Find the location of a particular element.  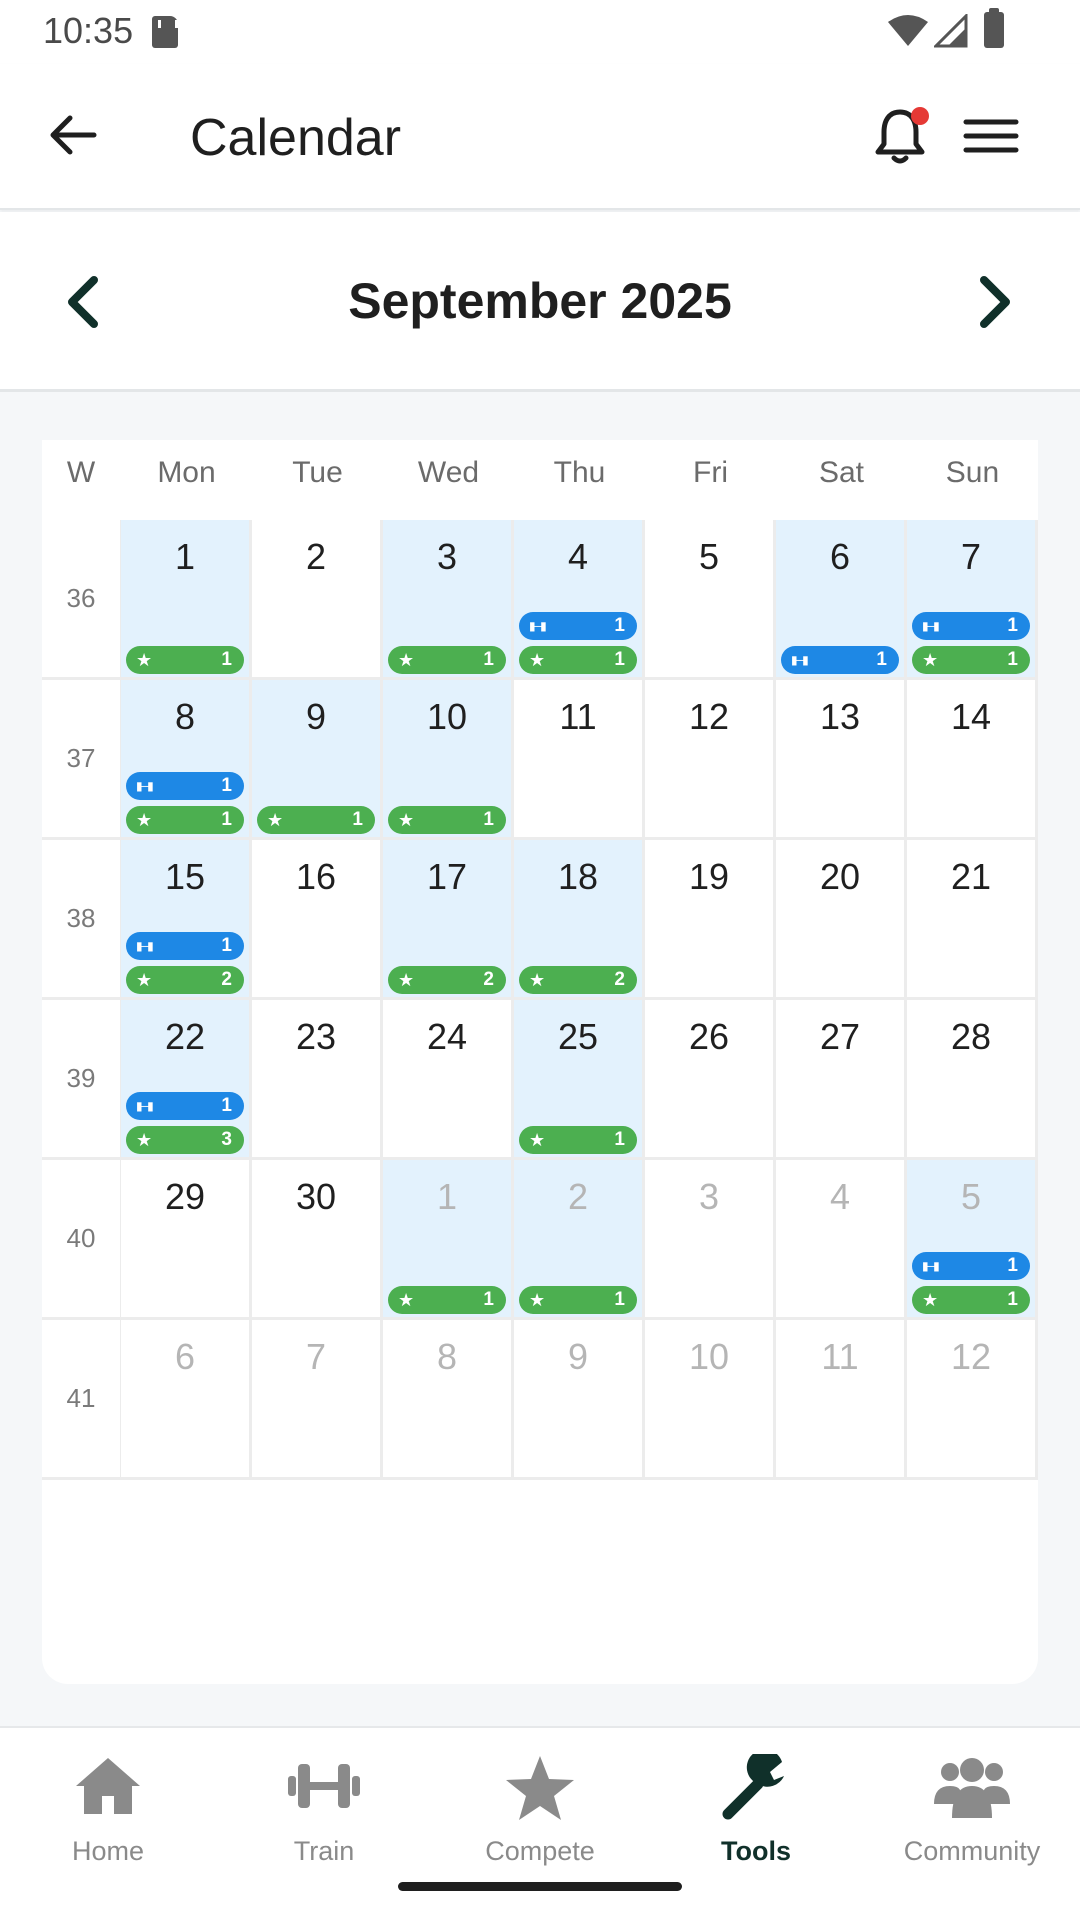

nav-label: Home is located at coordinates (108, 1851).